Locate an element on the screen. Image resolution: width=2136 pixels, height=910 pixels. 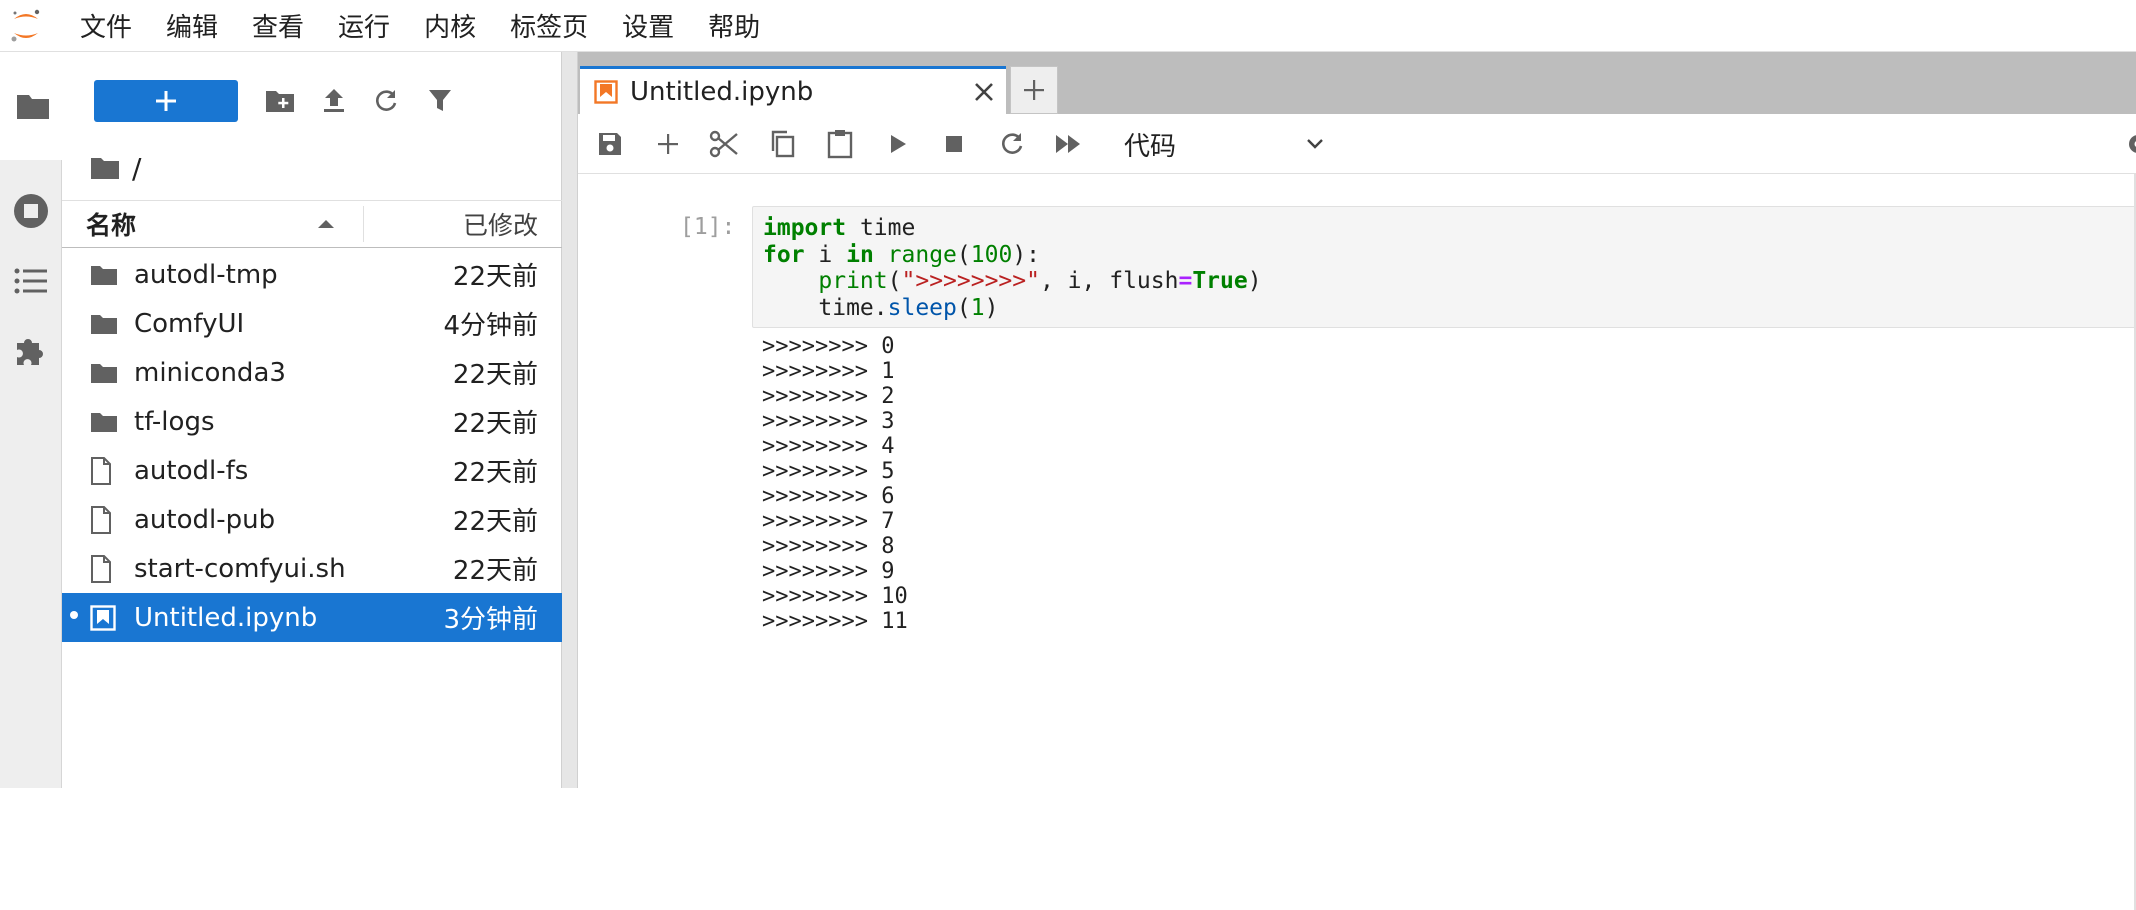
close-tab-button is located at coordinates (984, 92).